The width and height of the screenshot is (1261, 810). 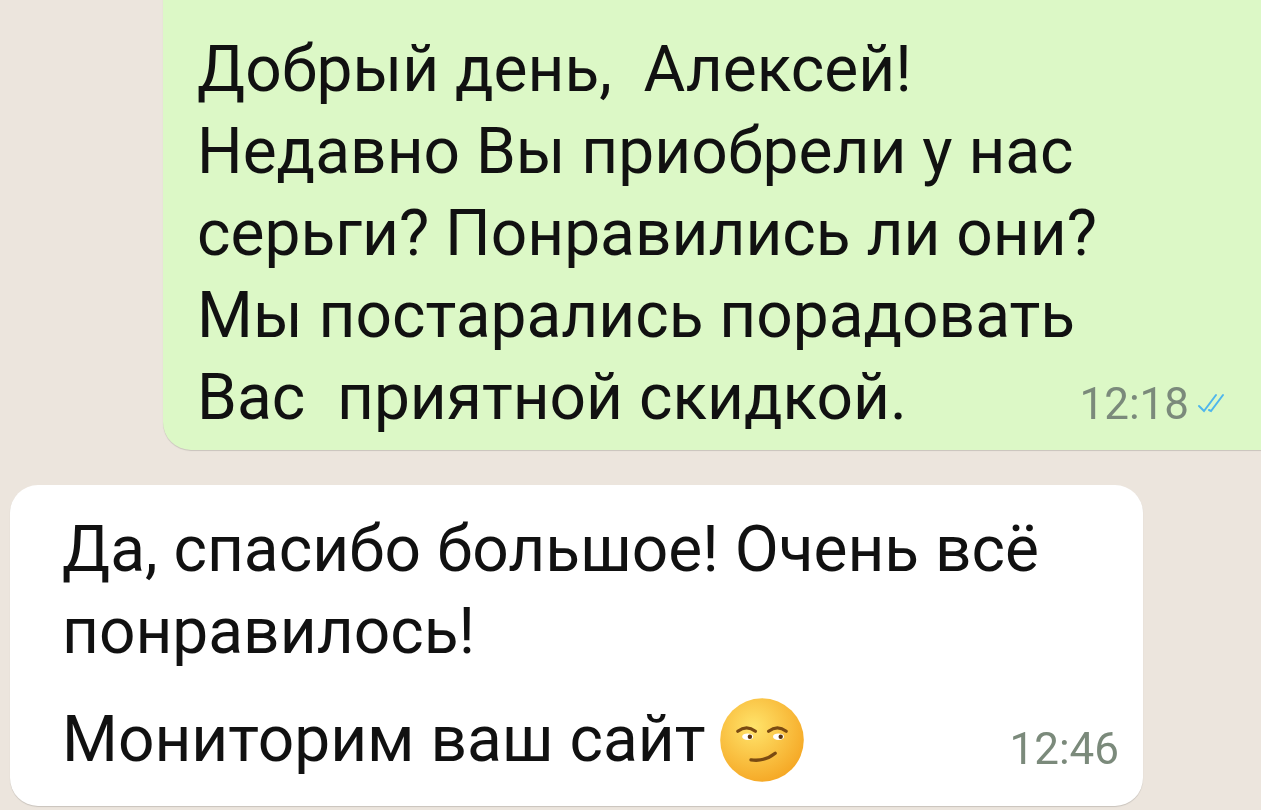 I want to click on message-time: 12:18, so click(x=1134, y=404).